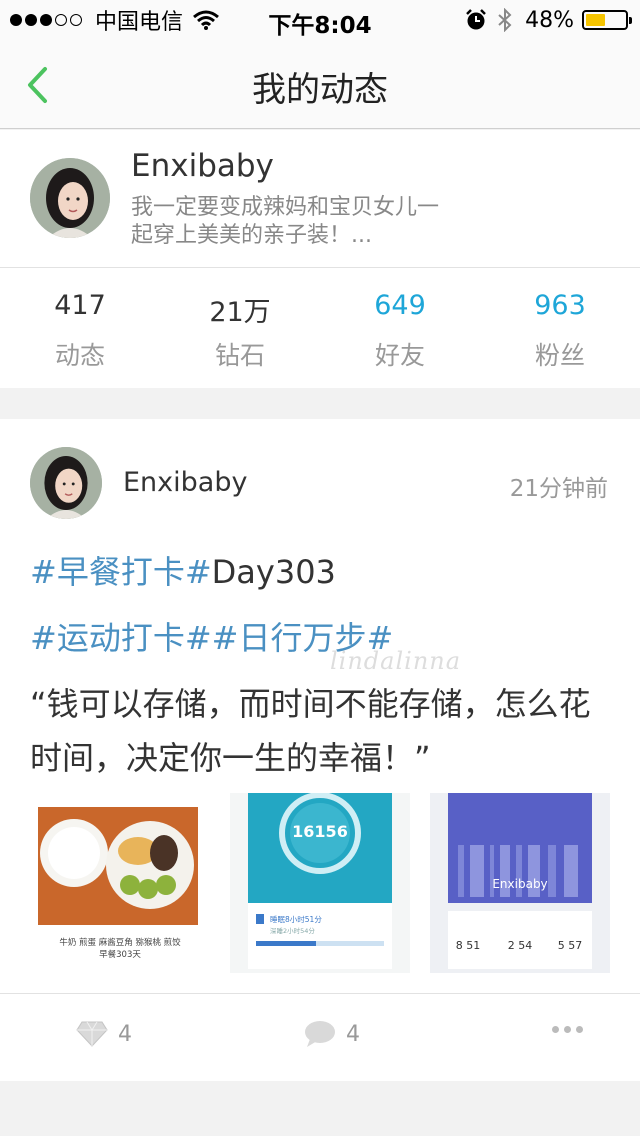  I want to click on image-brand-watermark: Enxibaby, so click(519, 884).